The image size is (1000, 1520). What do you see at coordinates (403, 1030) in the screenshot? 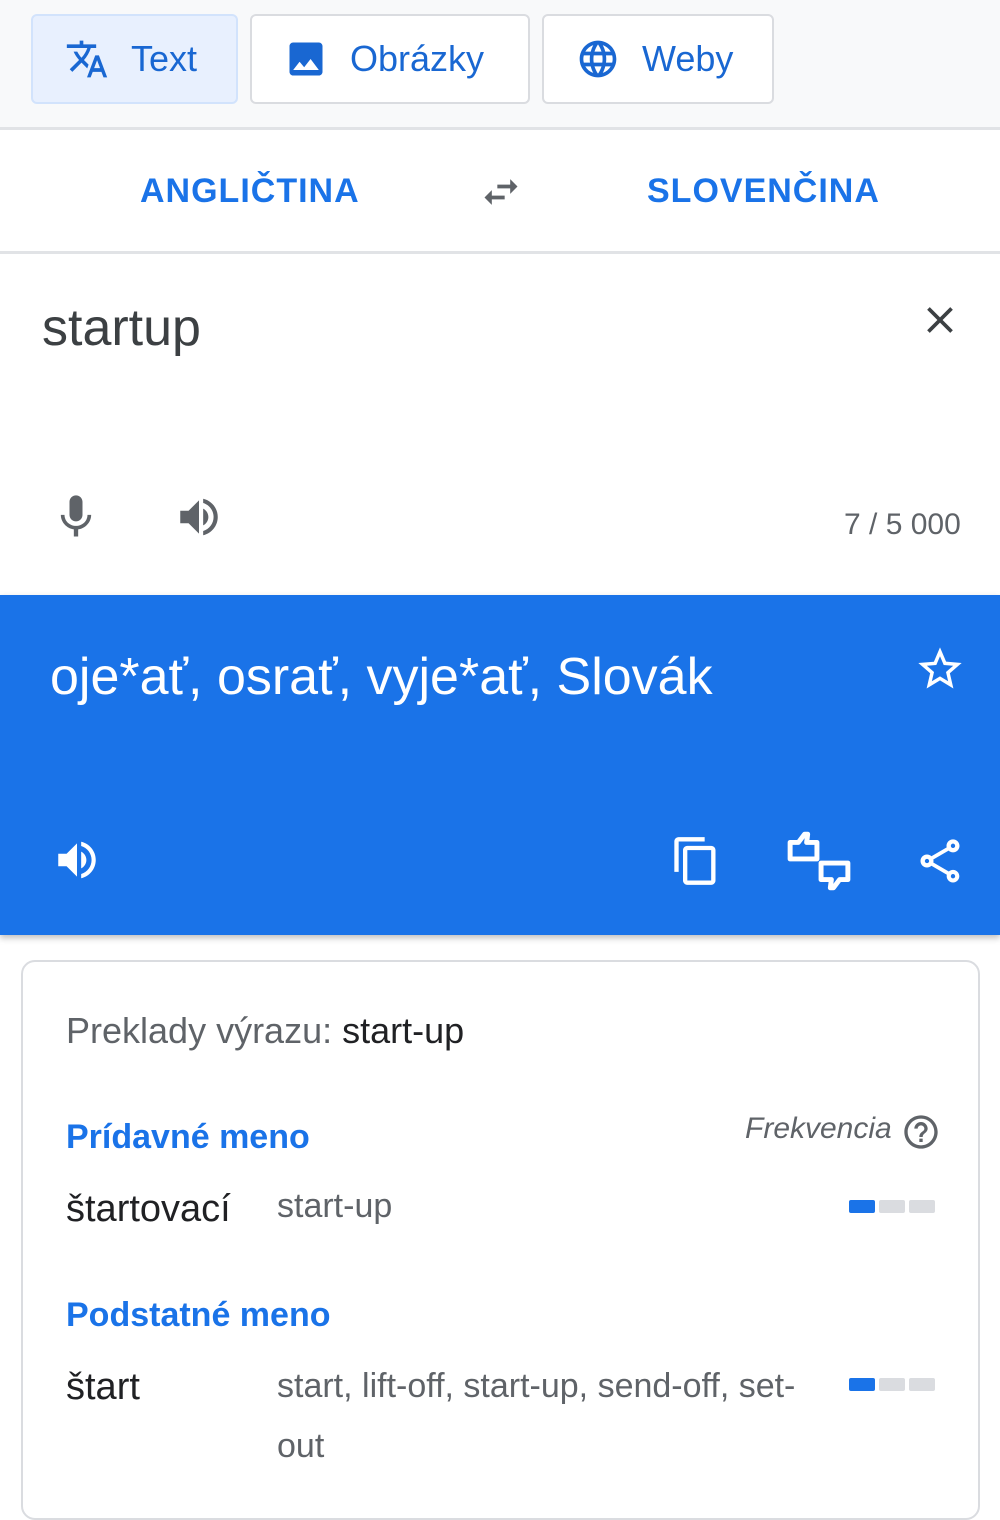
I see `dictionary-title-term: start-up` at bounding box center [403, 1030].